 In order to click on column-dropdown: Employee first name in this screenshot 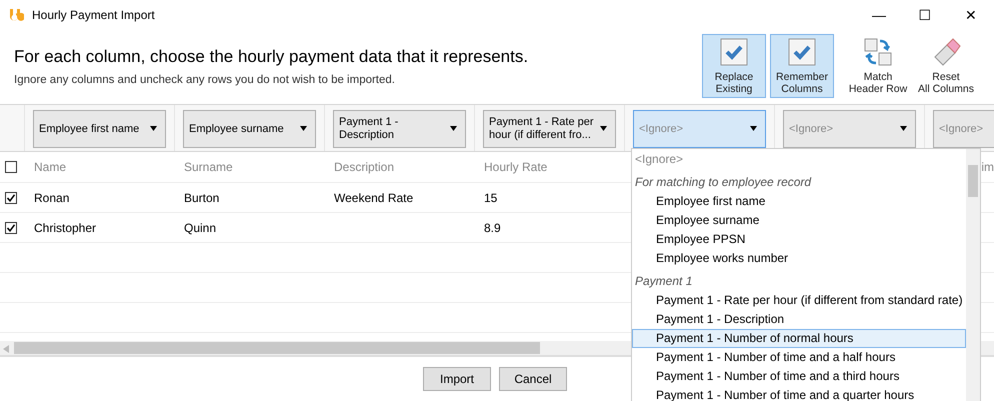, I will do `click(99, 129)`.